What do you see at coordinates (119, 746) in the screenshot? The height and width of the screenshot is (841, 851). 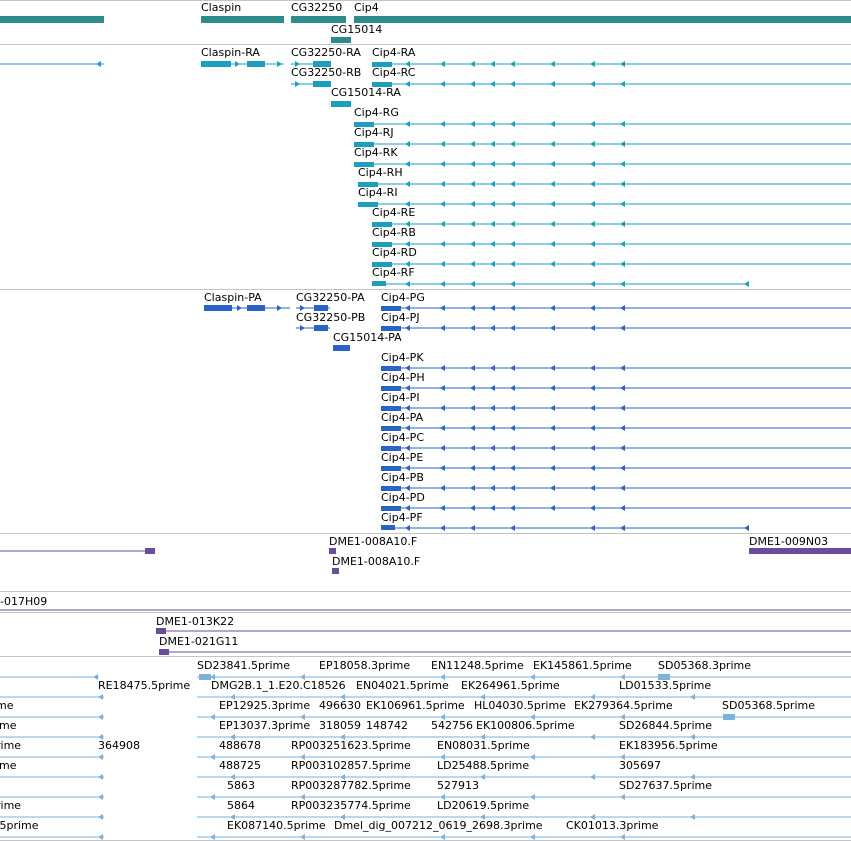 I see `feature-label: 364908` at bounding box center [119, 746].